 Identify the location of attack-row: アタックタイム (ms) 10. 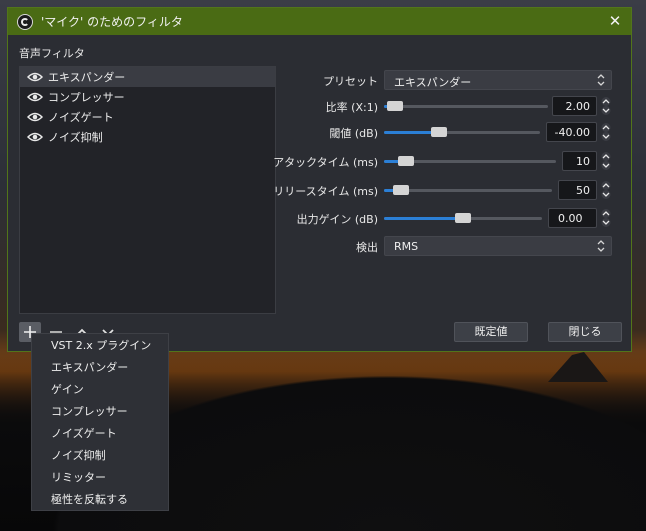
(441, 161).